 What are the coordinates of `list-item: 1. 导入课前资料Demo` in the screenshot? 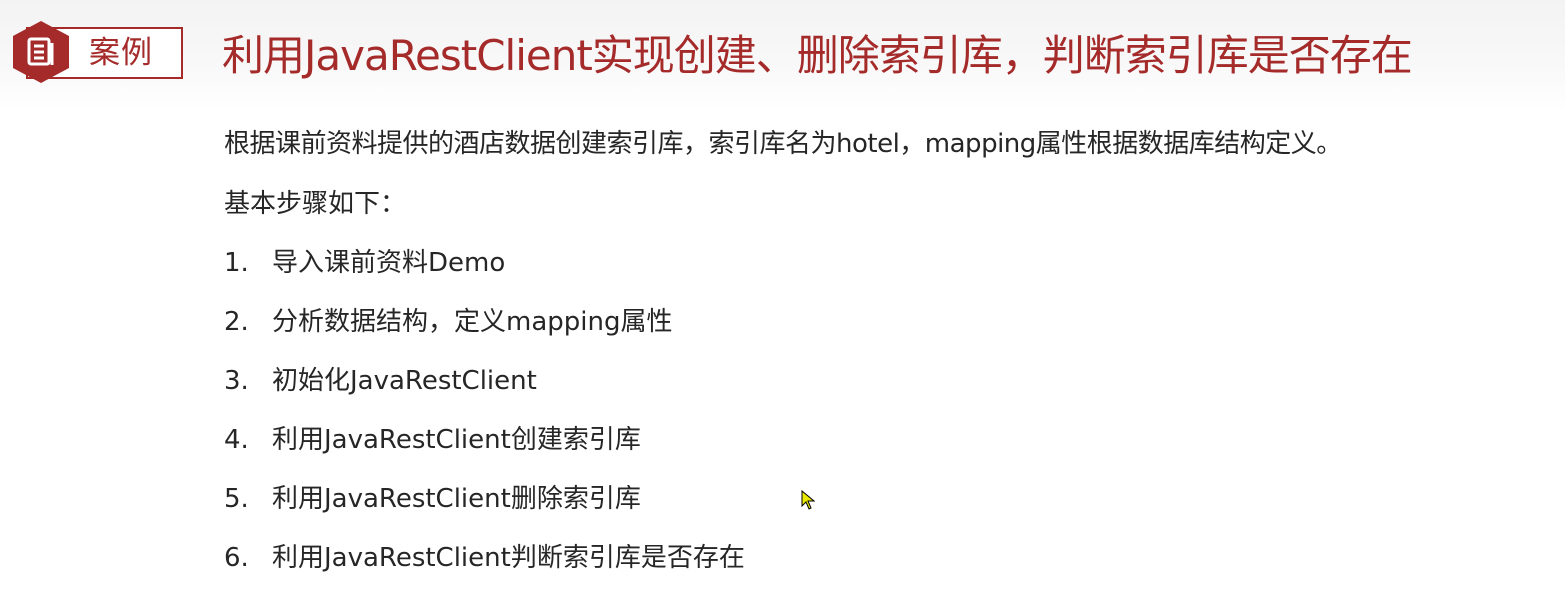 It's located at (364, 263).